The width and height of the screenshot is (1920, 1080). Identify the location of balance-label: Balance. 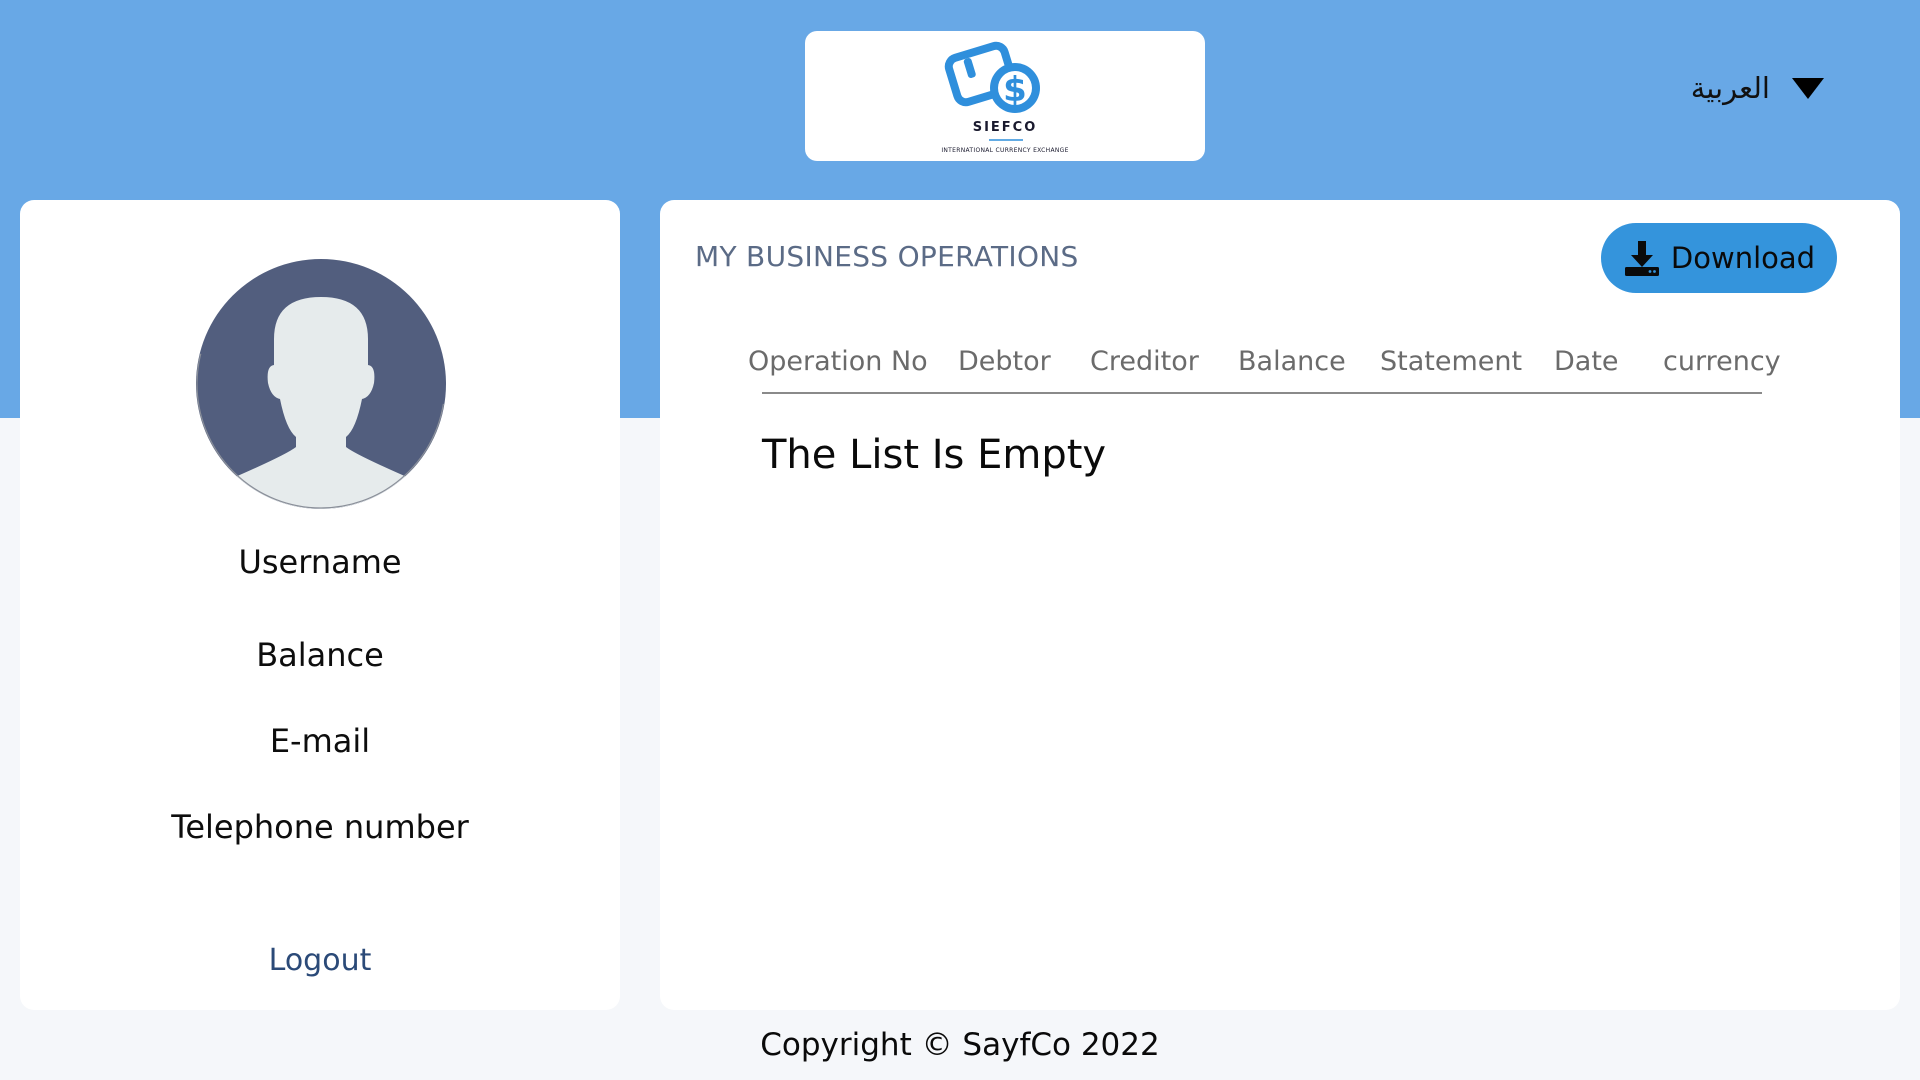
(320, 655).